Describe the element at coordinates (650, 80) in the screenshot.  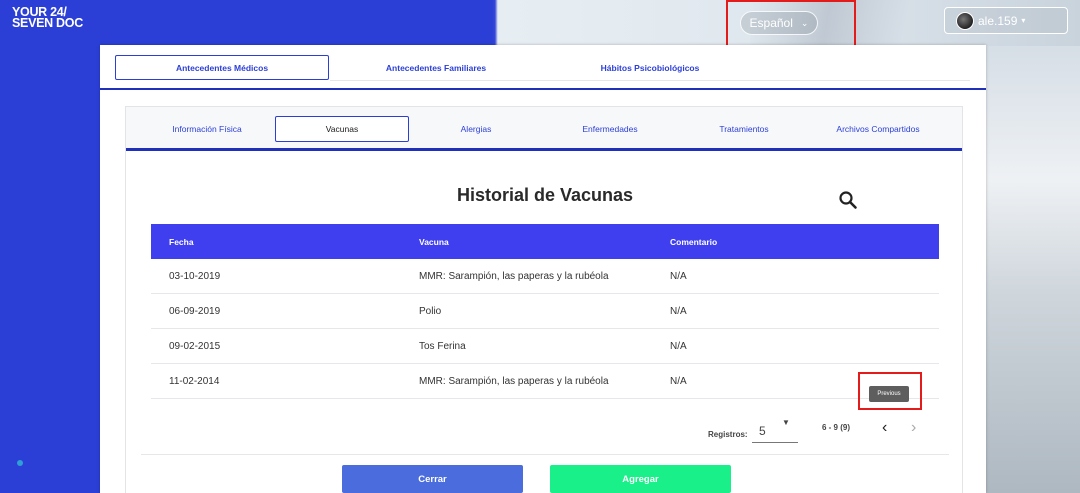
I see `tabs-divider` at that location.